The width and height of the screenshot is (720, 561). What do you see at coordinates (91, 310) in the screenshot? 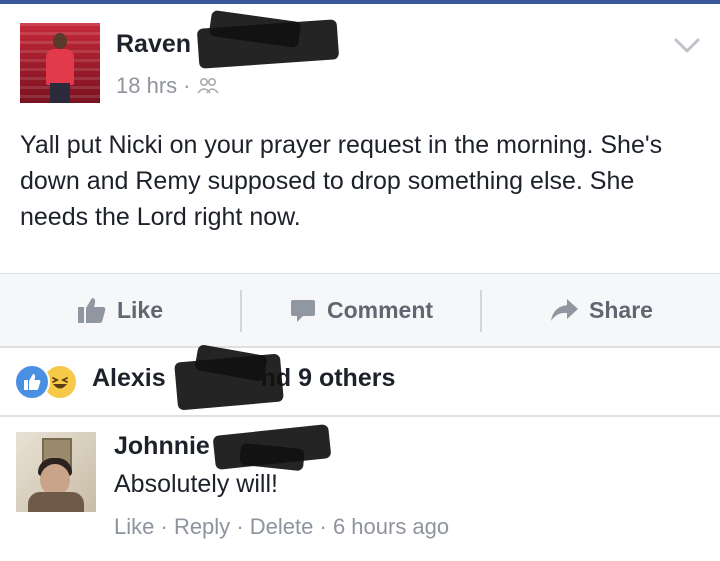
I see `thumbs-up-icon` at bounding box center [91, 310].